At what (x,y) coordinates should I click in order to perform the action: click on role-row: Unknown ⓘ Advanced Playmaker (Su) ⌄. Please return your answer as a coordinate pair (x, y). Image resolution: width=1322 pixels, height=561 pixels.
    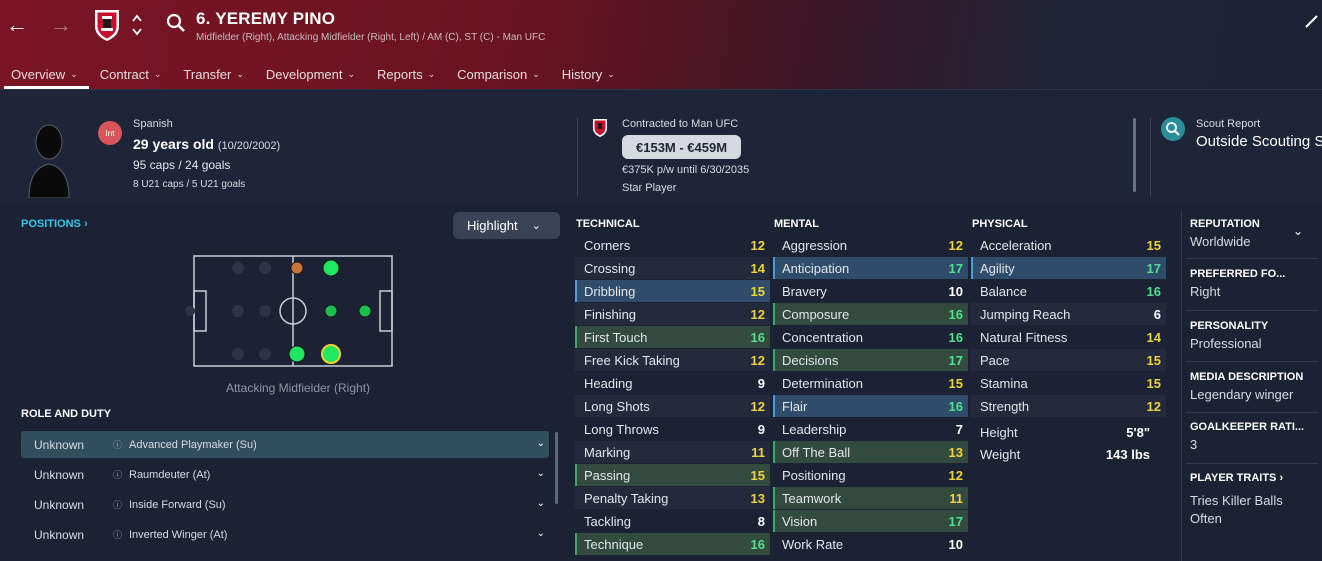
    Looking at the image, I should click on (285, 444).